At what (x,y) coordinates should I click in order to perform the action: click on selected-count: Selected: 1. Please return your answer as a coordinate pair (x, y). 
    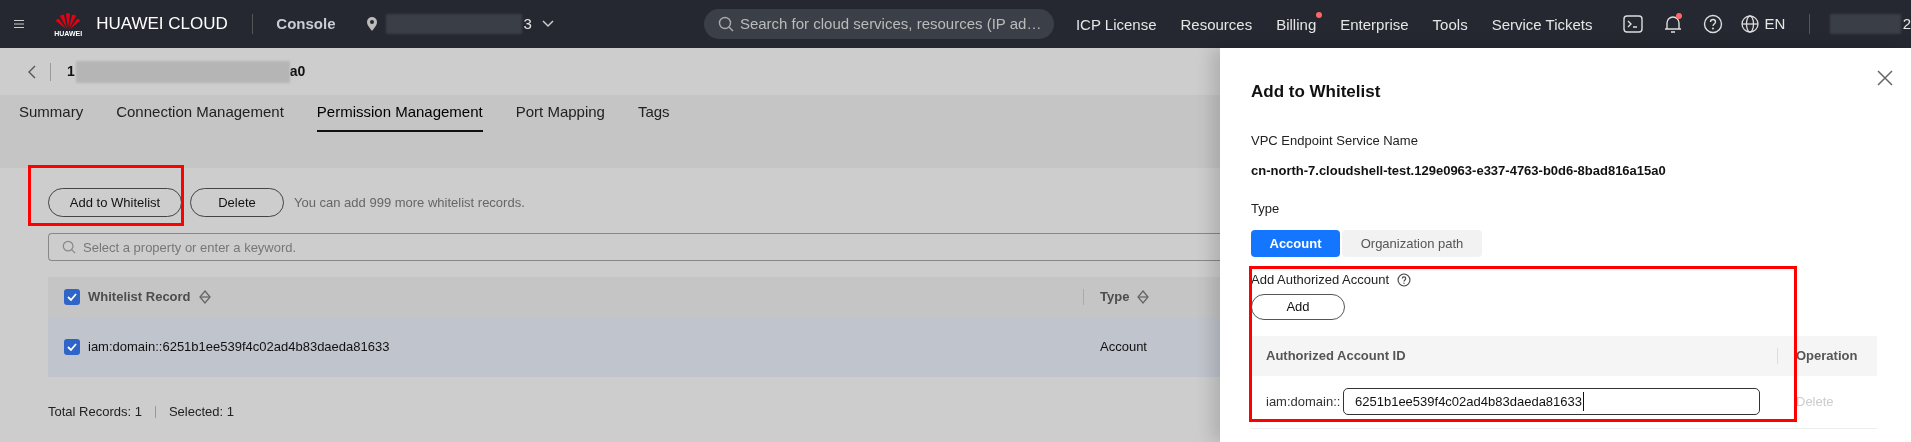
    Looking at the image, I should click on (201, 412).